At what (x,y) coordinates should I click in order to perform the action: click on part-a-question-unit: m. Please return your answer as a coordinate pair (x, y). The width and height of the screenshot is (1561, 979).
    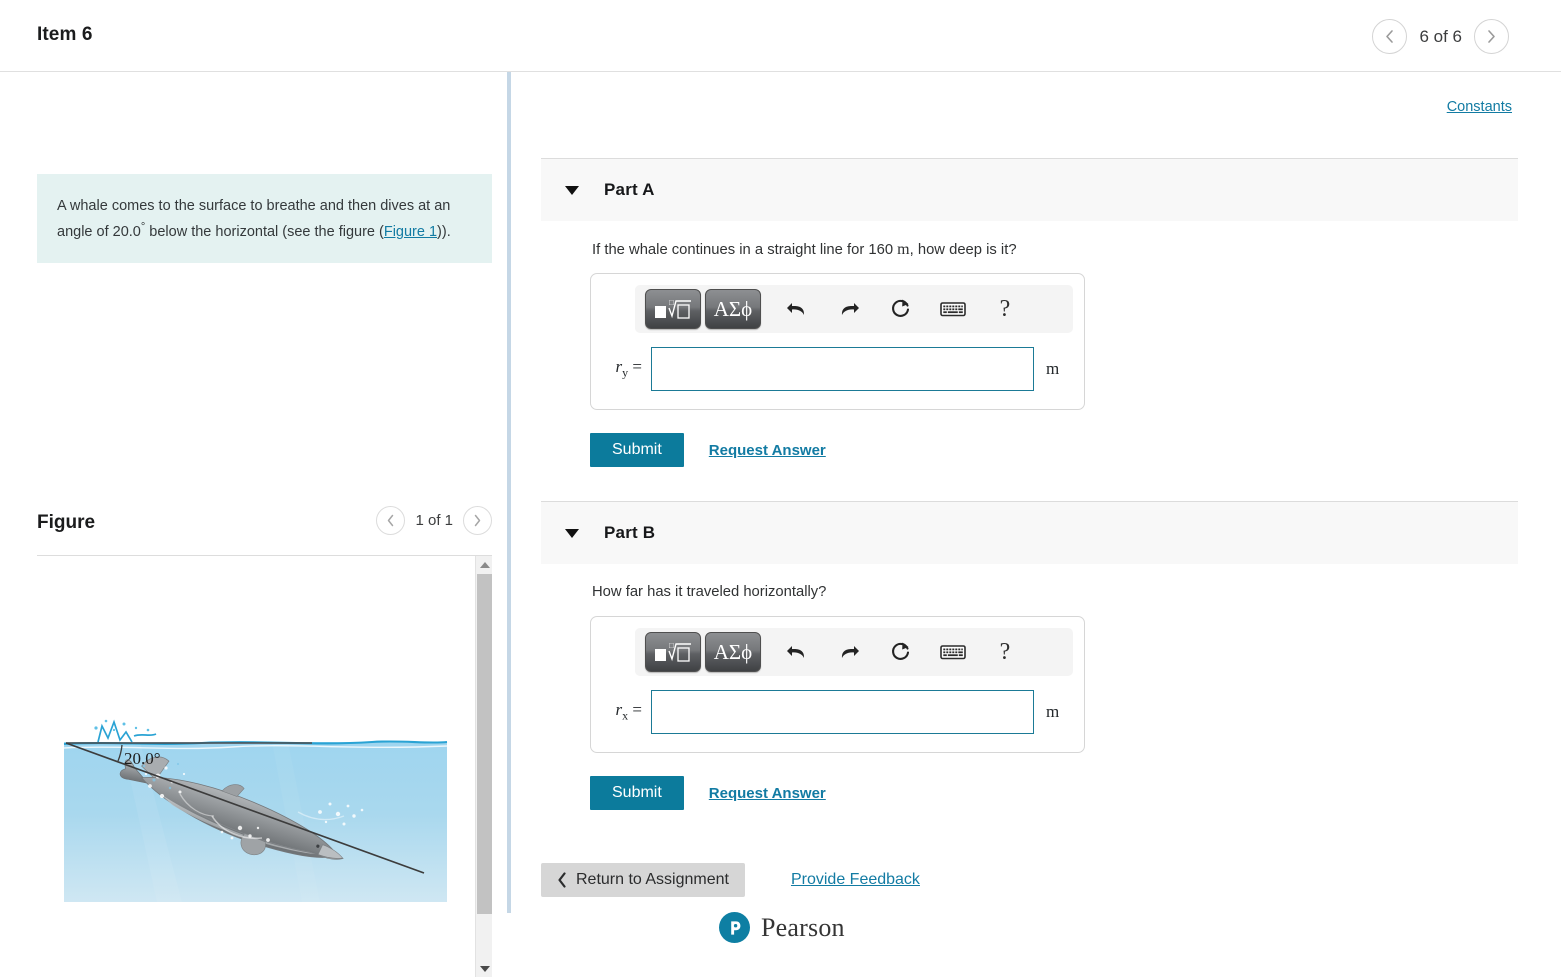
    Looking at the image, I should click on (903, 249).